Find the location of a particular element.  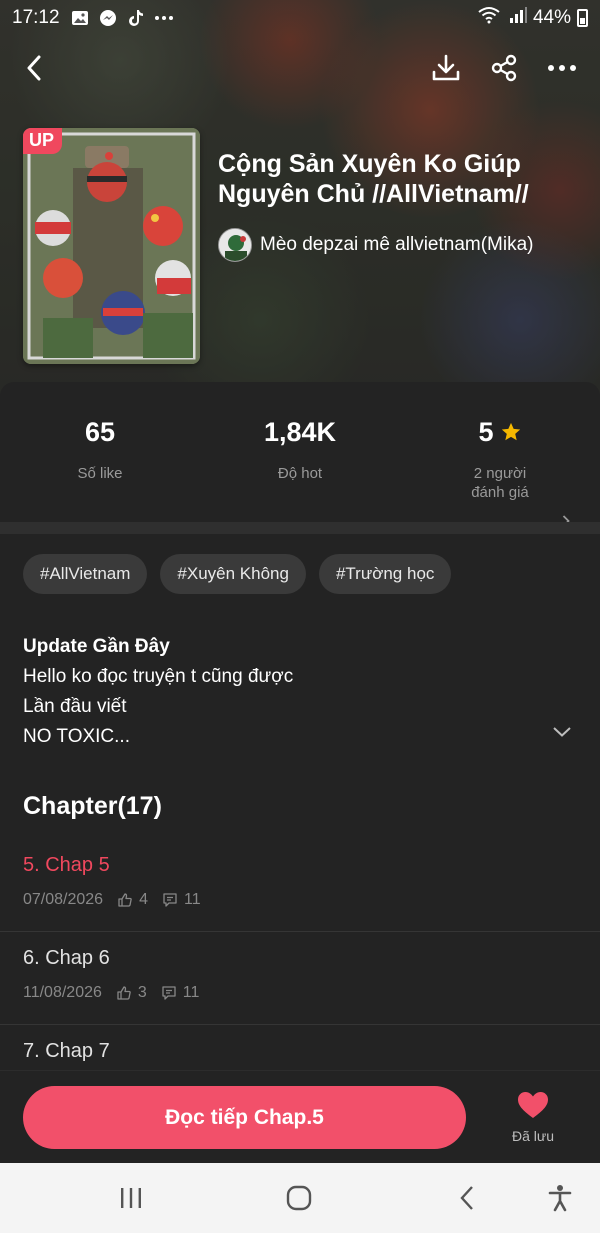

author-link: Mèo depzai mê allvietnam(Mika) is located at coordinates (376, 245).